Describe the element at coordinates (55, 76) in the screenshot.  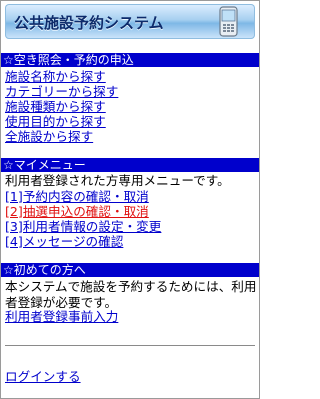
I see `link-search-by-facility-name: 施設名称から探す` at that location.